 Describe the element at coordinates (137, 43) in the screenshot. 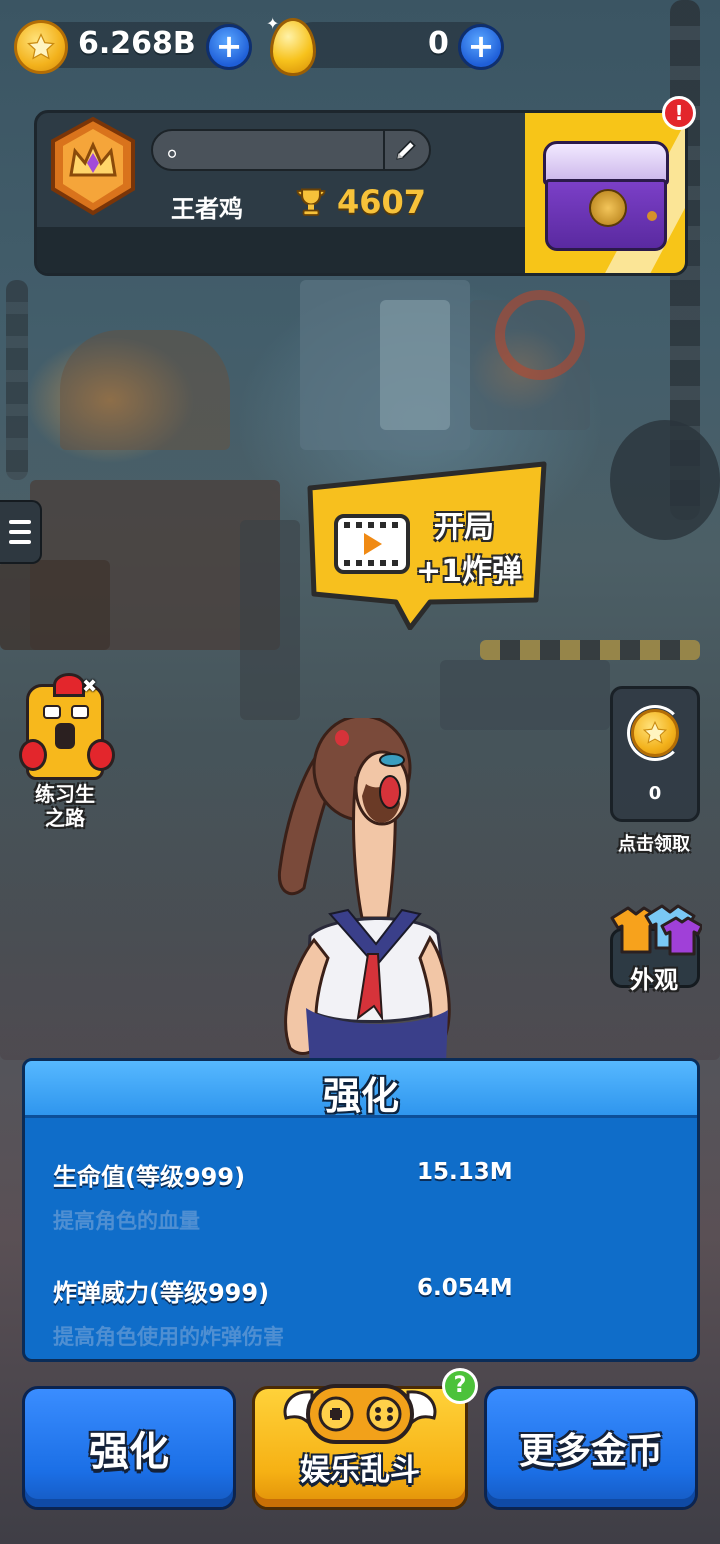

I see `coin-balance: 6.268B` at that location.